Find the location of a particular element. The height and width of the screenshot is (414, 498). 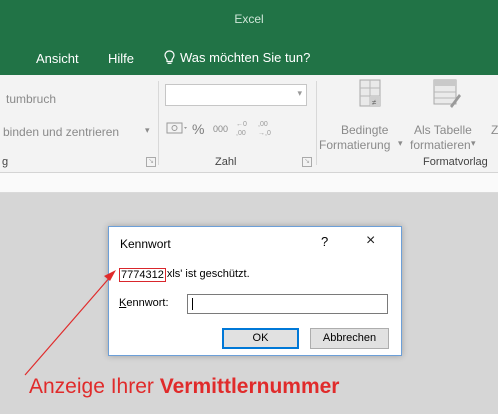

annotation-arrow is located at coordinates (70, 323).